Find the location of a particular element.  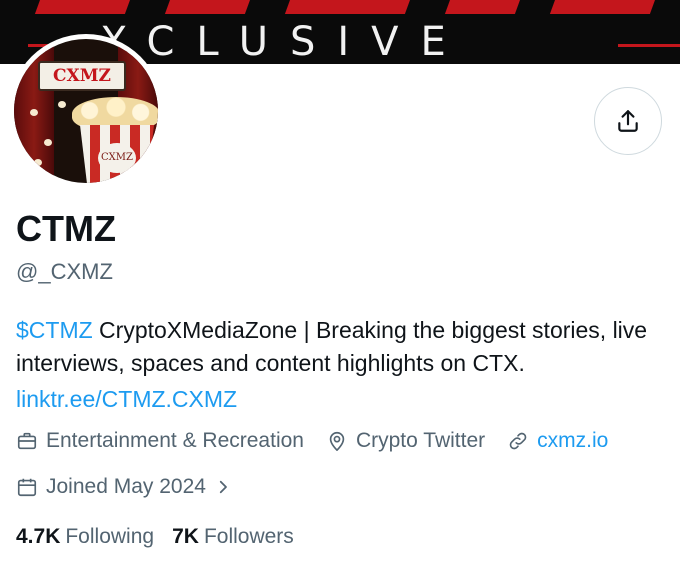

bio-cashtag: $CTMZ is located at coordinates (54, 330).